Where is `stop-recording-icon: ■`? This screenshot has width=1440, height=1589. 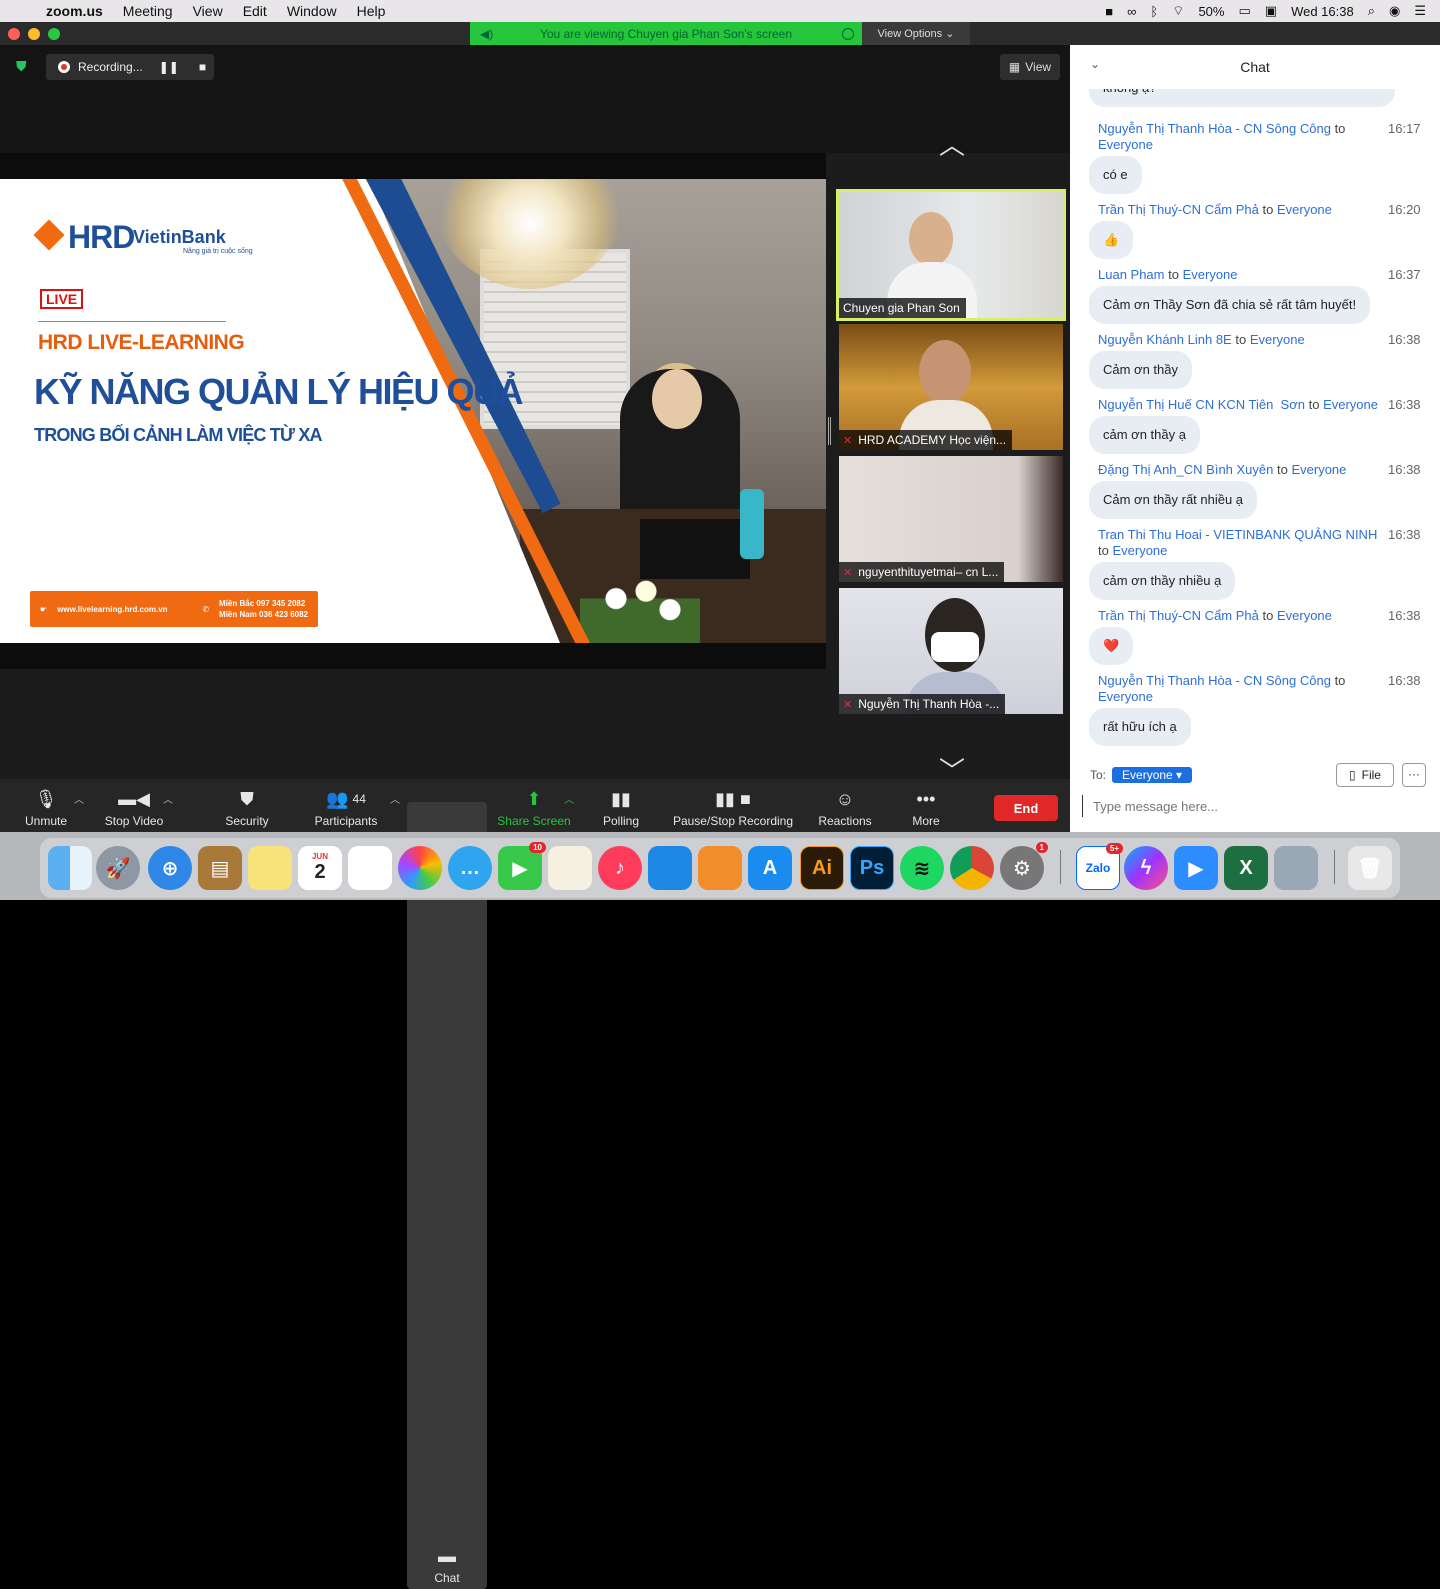
stop-recording-icon: ■ is located at coordinates (202, 67).